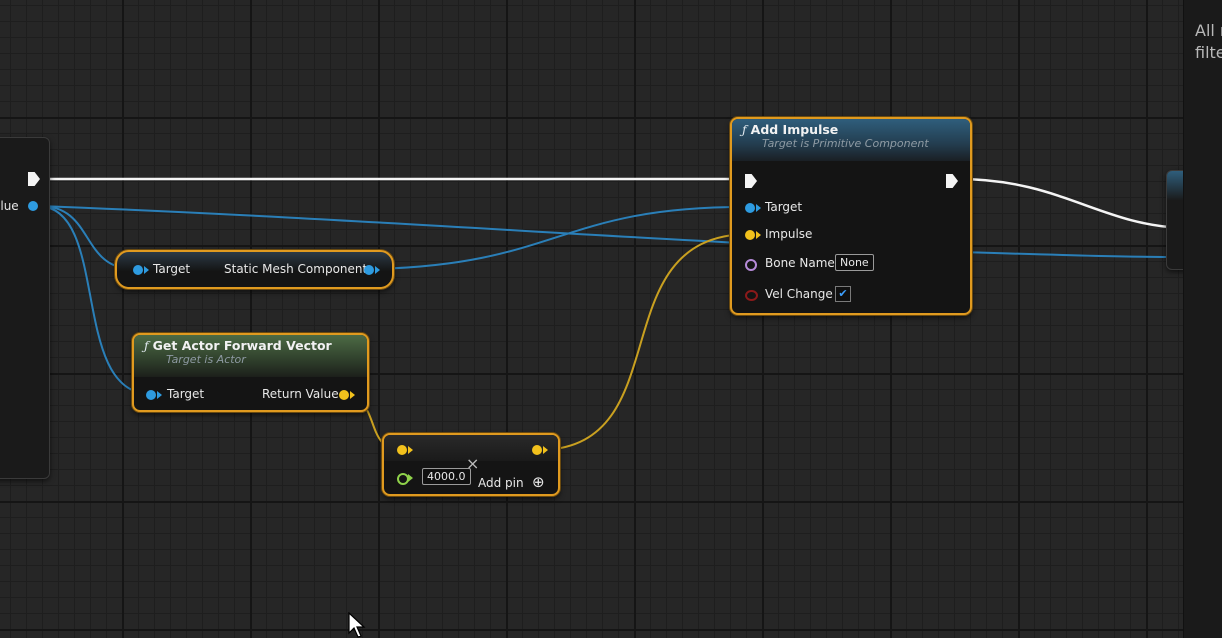 This screenshot has width=1222, height=638. What do you see at coordinates (843, 294) in the screenshot?
I see `vel-change-checkbox: ✔` at bounding box center [843, 294].